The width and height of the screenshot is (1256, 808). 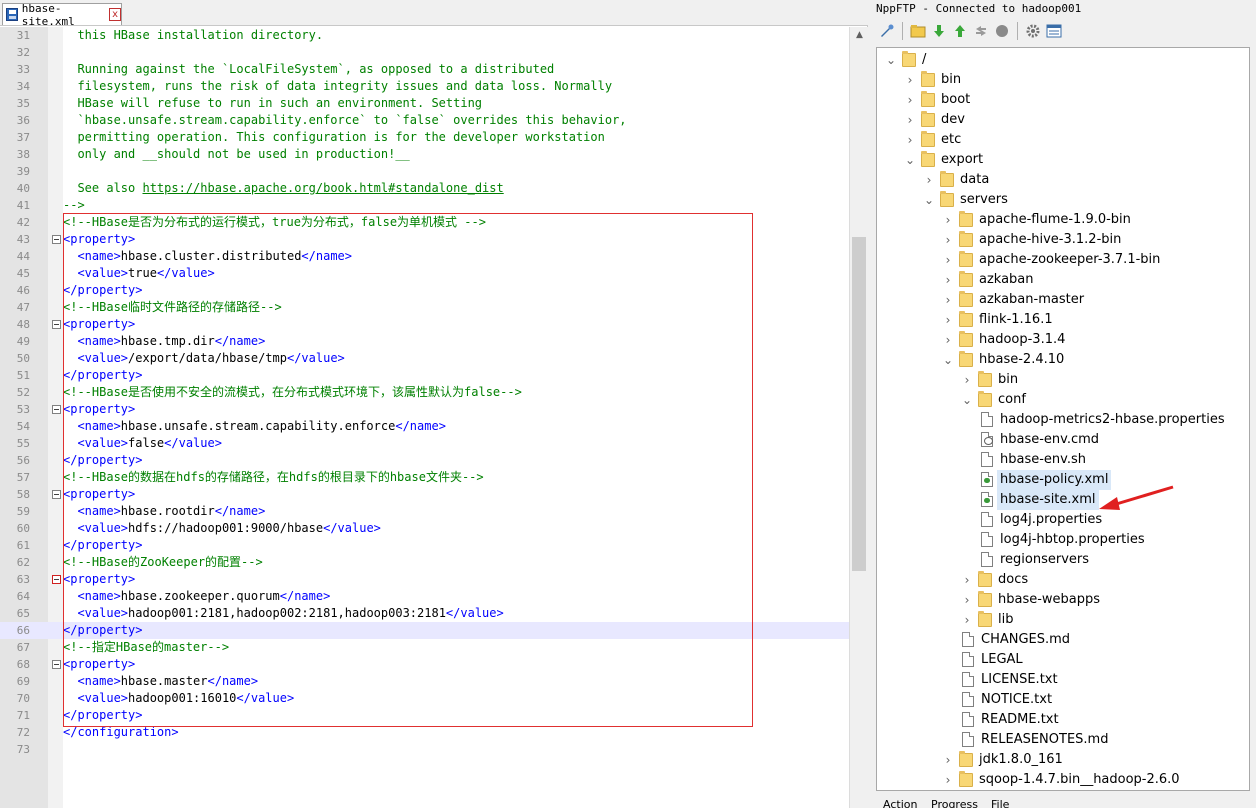 What do you see at coordinates (424, 511) in the screenshot?
I see `code-line: 59 <name>hbase.rootdir</name>` at bounding box center [424, 511].